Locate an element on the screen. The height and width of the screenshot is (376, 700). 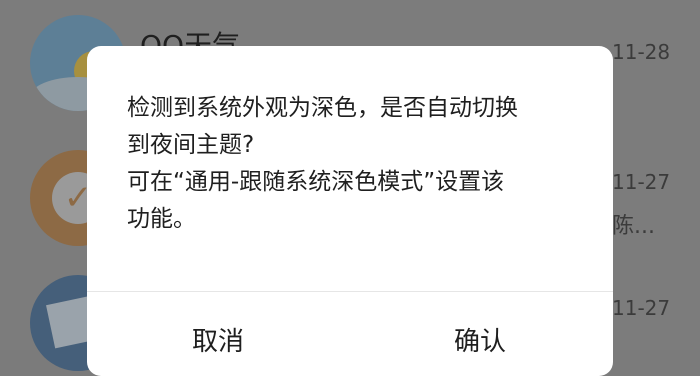
list-item-date: 11-28 is located at coordinates (641, 52).